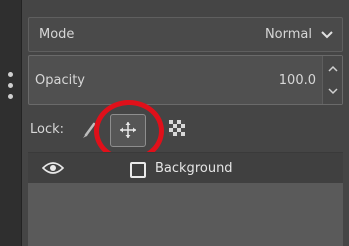  I want to click on grip-dots-icon, so click(11, 87).